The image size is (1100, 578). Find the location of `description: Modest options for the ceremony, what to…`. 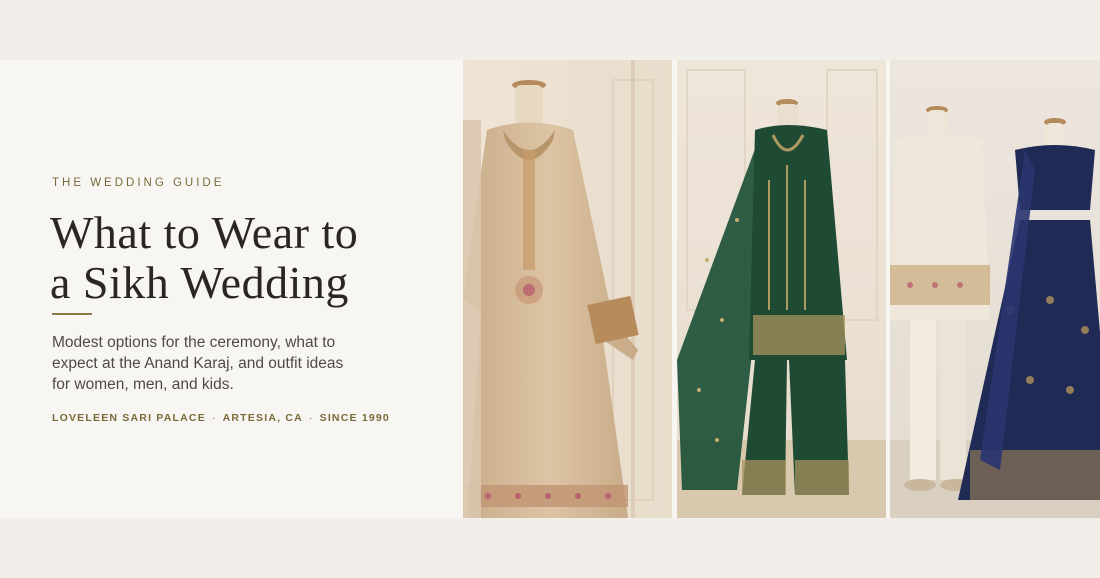

description: Modest options for the ceremony, what to… is located at coordinates (198, 363).